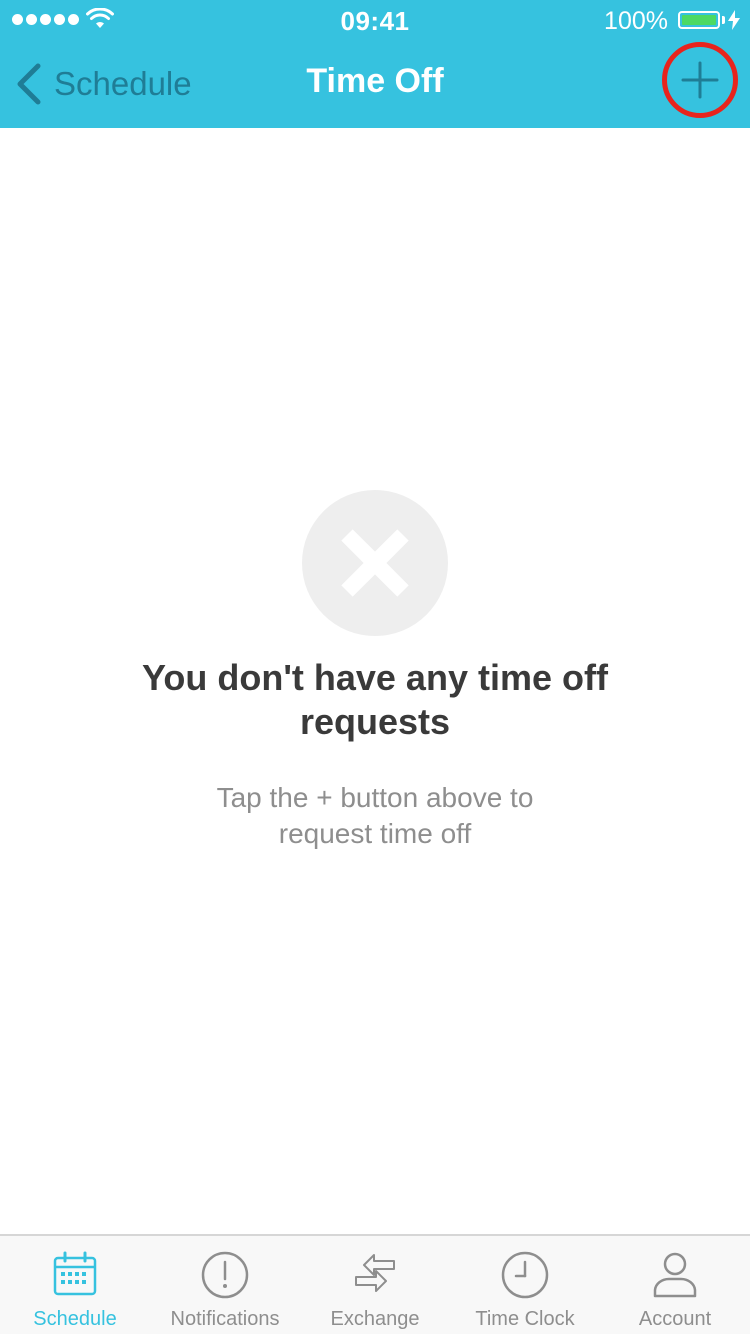 This screenshot has height=1334, width=750. Describe the element at coordinates (225, 1275) in the screenshot. I see `exclamation-icon` at that location.